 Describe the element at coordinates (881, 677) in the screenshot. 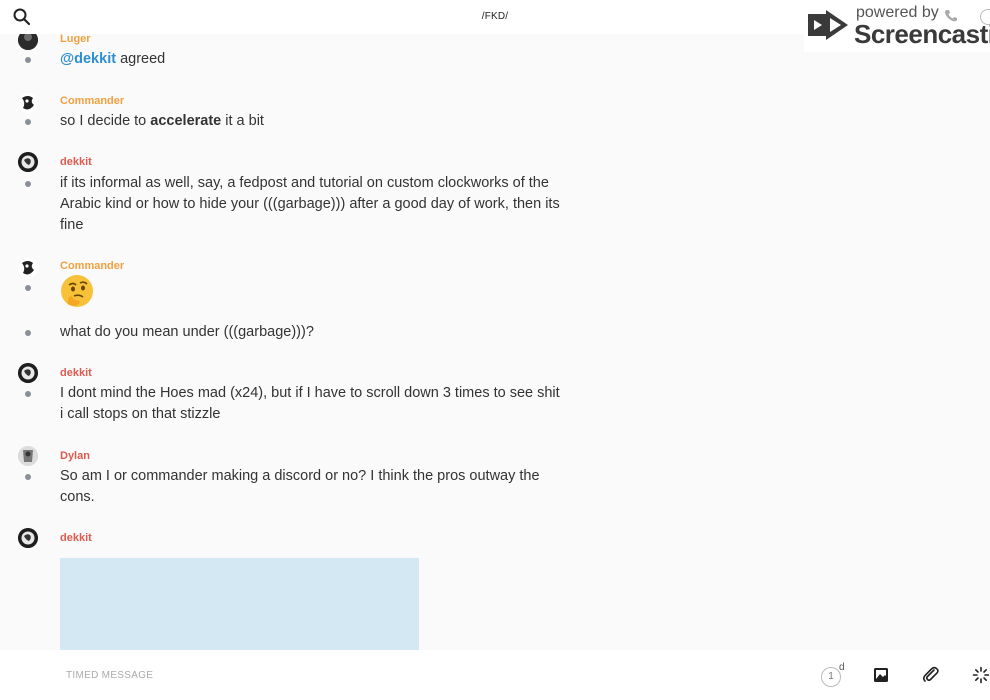

I see `image-upload-icon` at that location.